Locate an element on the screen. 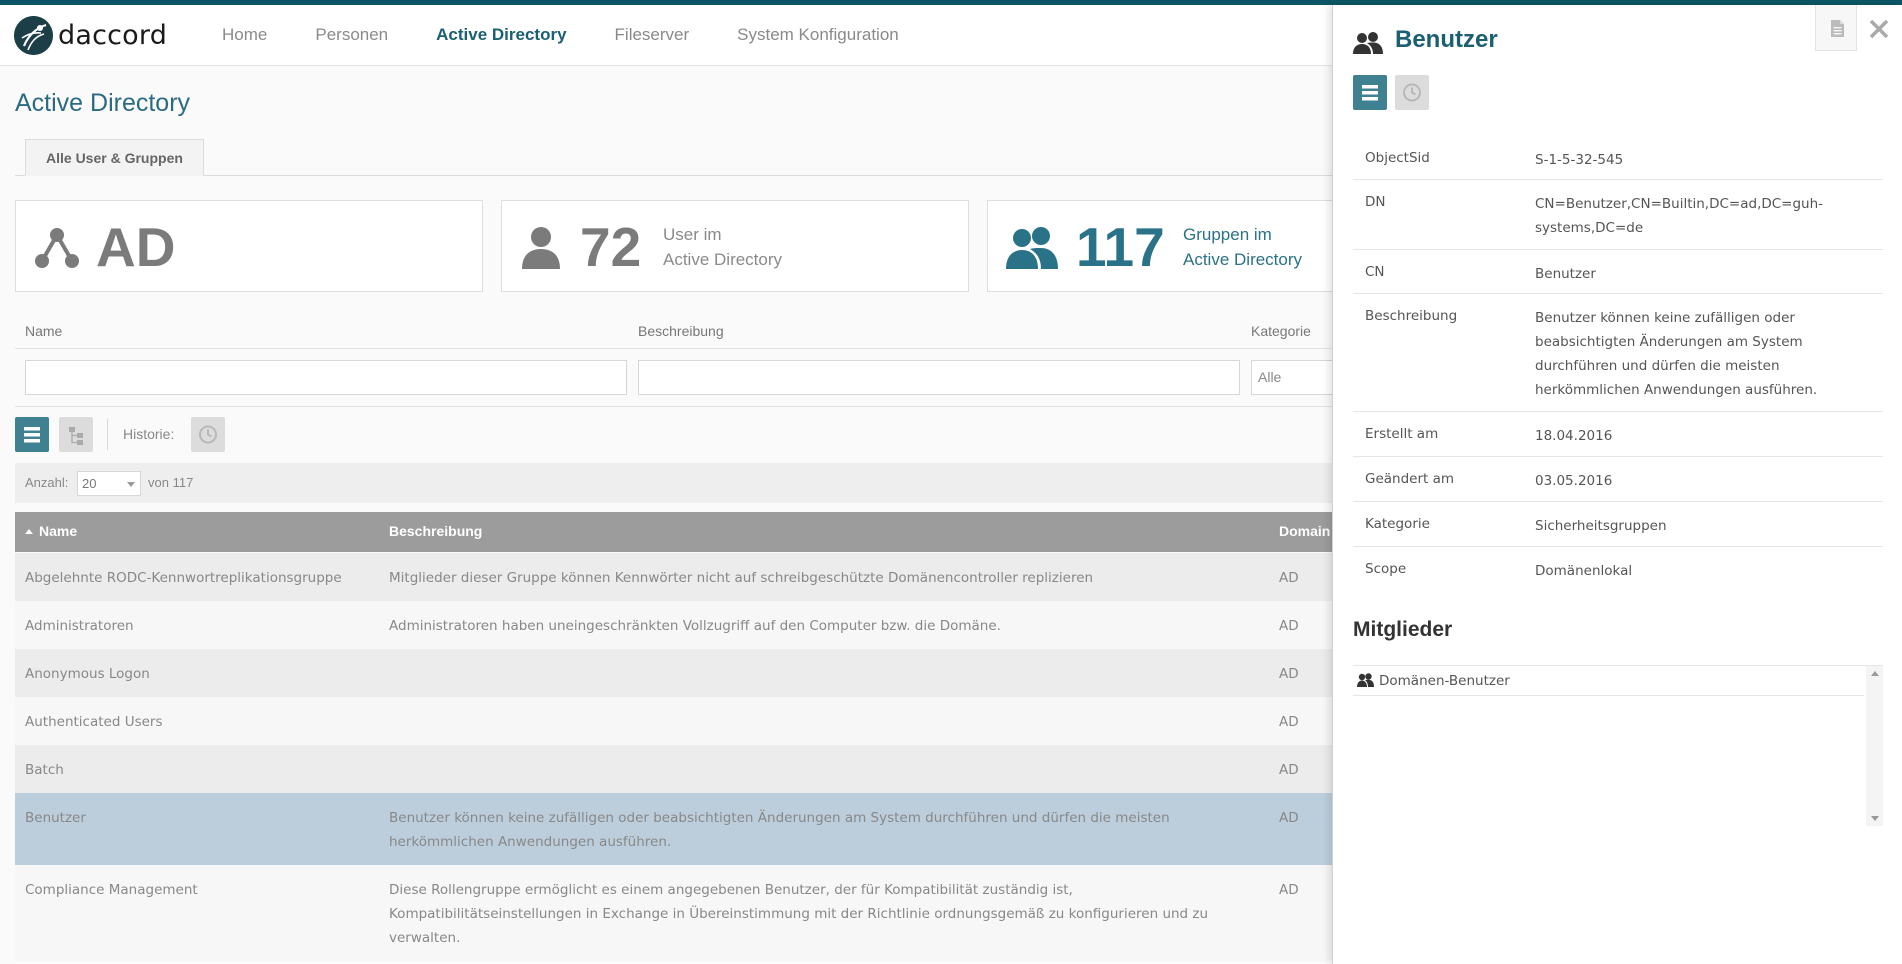 This screenshot has height=964, width=1902. nav-fileserver: Fileserver is located at coordinates (652, 35).